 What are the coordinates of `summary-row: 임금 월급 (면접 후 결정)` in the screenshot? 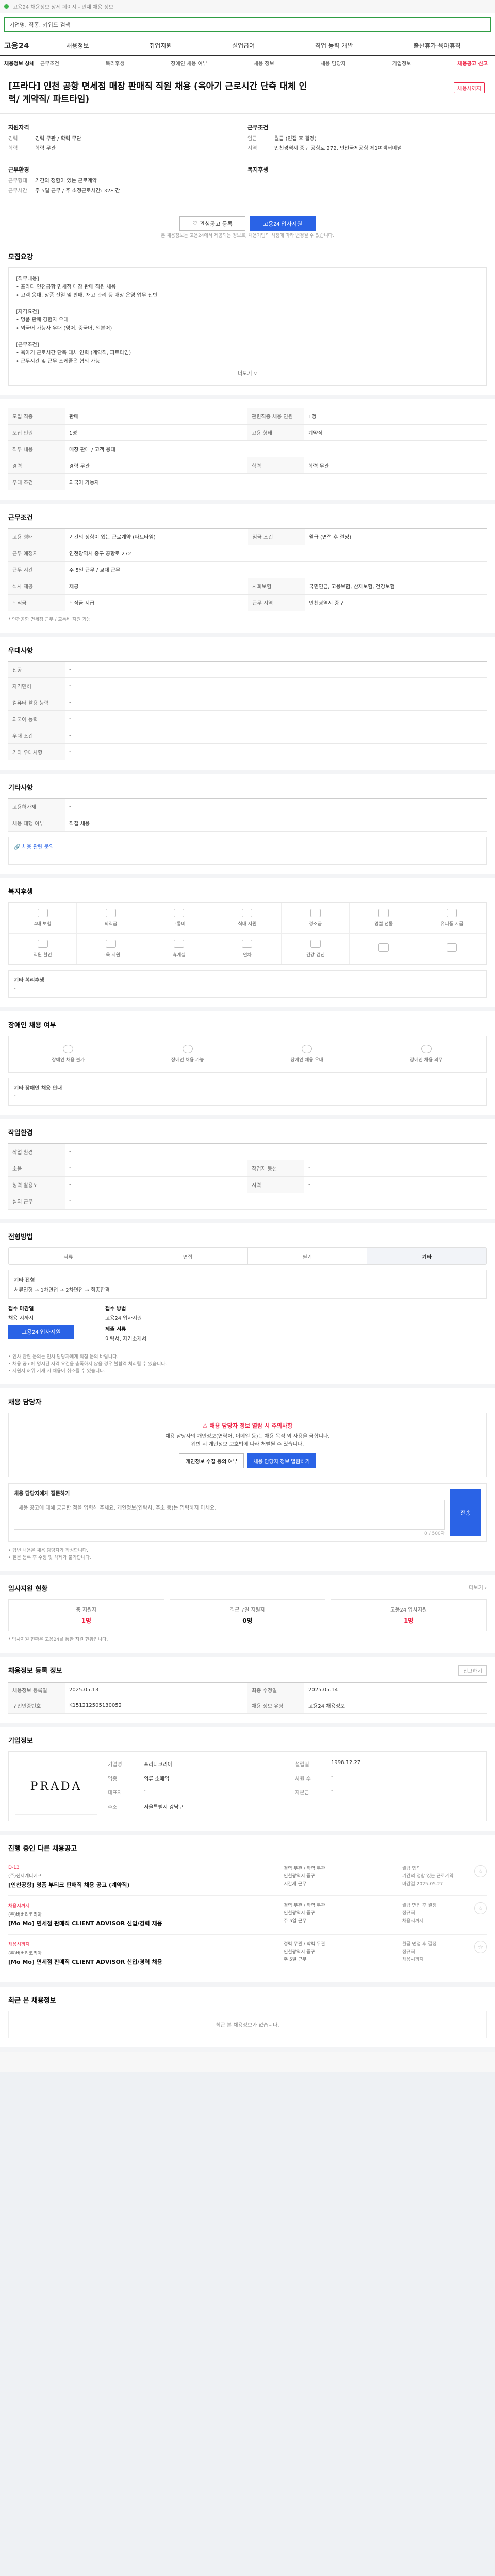 It's located at (367, 139).